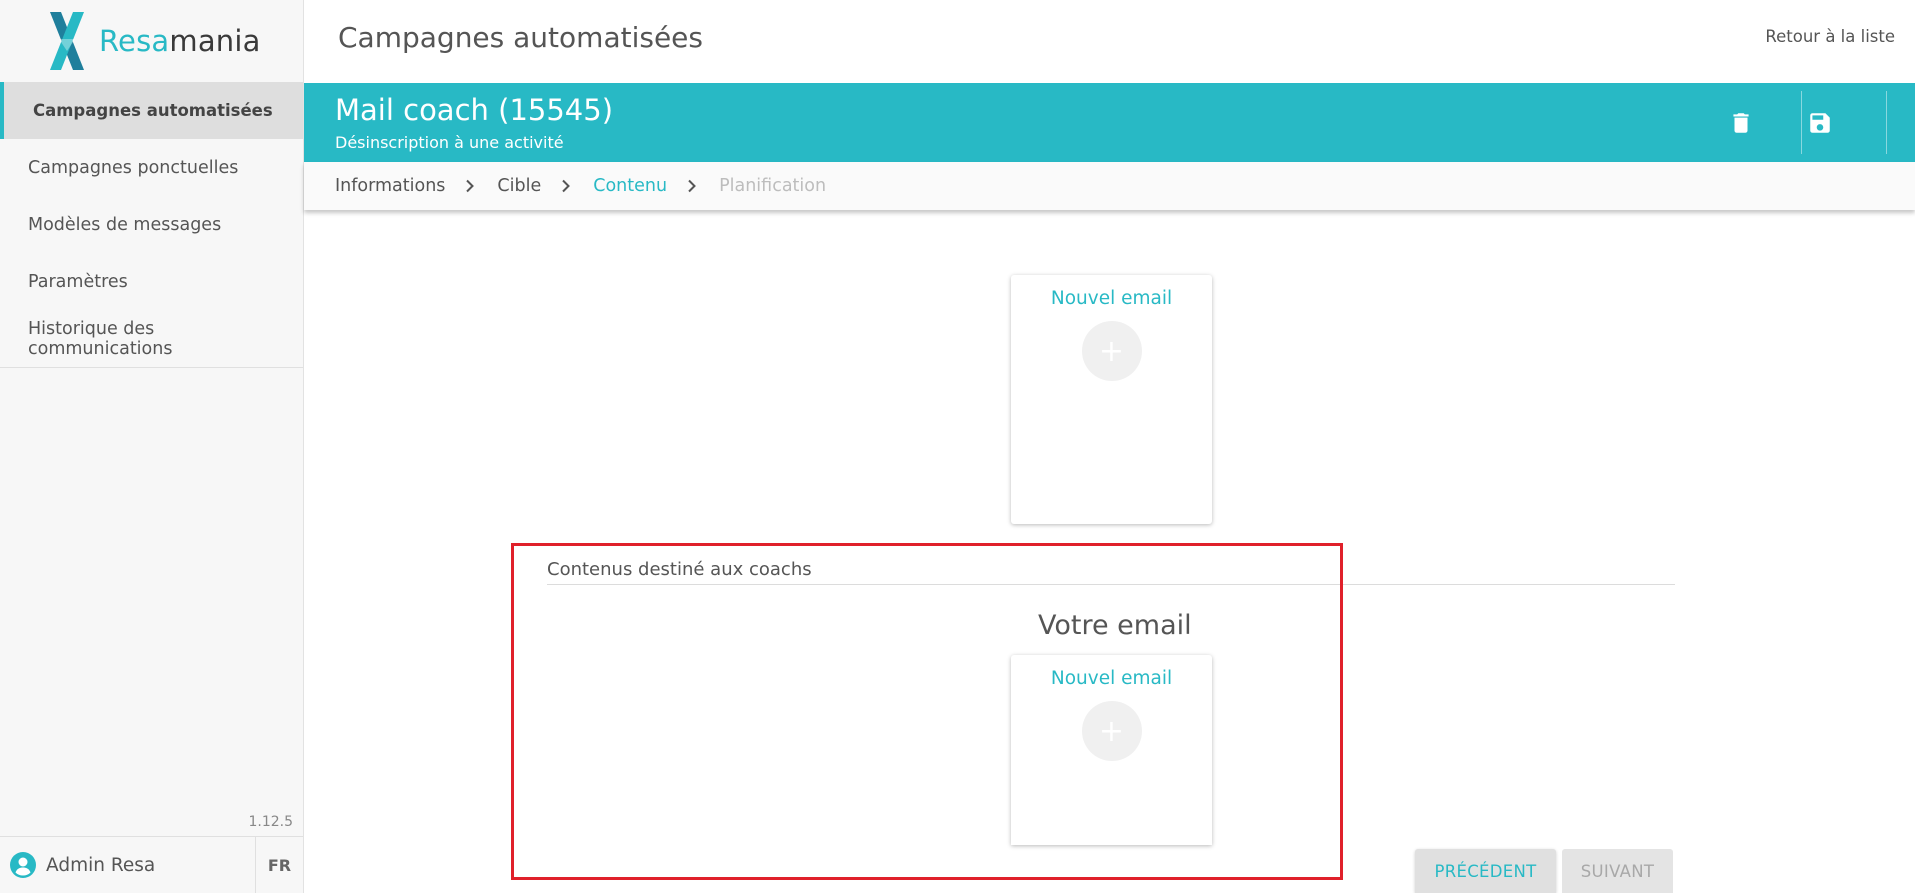 The image size is (1915, 893). I want to click on toolbar-divider, so click(1886, 122).